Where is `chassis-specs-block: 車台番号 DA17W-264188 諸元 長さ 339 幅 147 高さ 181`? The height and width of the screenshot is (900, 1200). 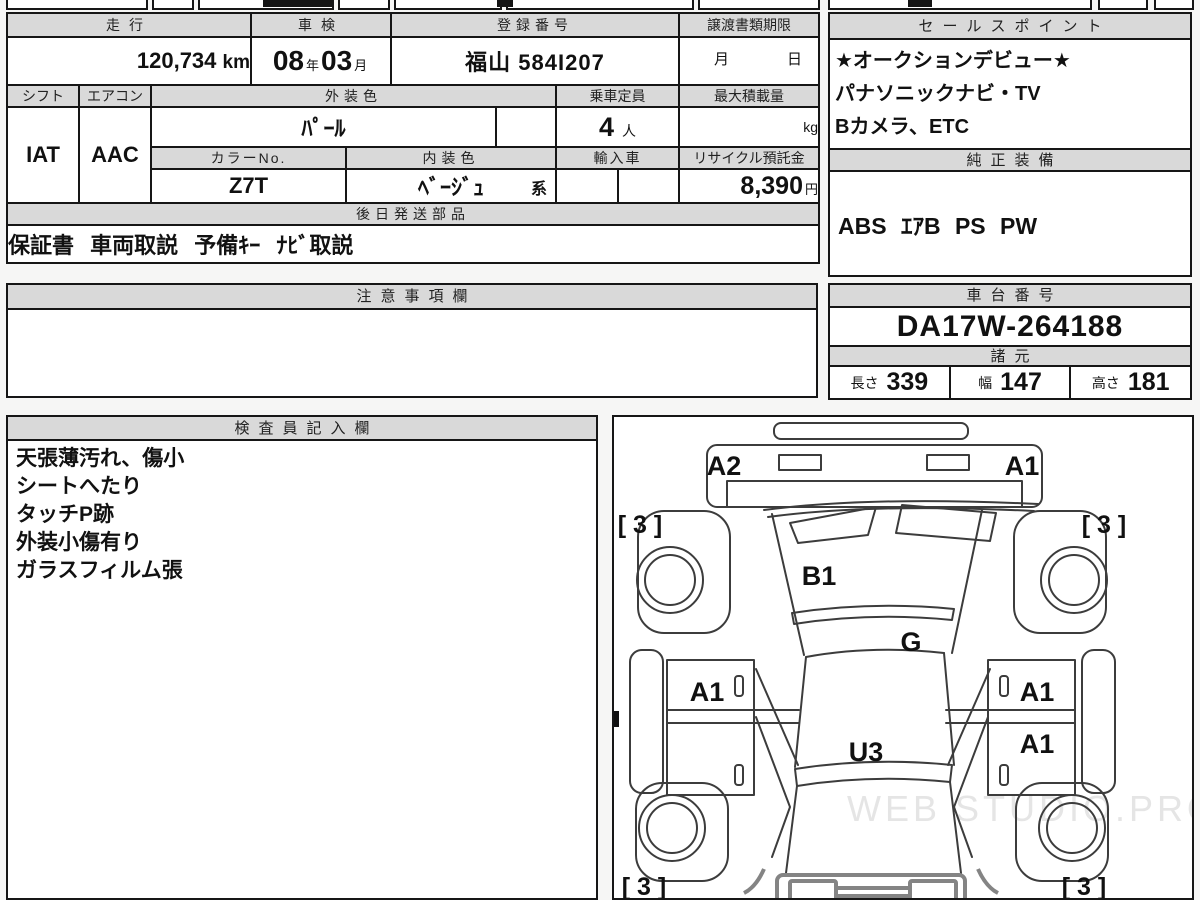 chassis-specs-block: 車台番号 DA17W-264188 諸元 長さ 339 幅 147 高さ 181 is located at coordinates (1010, 341).